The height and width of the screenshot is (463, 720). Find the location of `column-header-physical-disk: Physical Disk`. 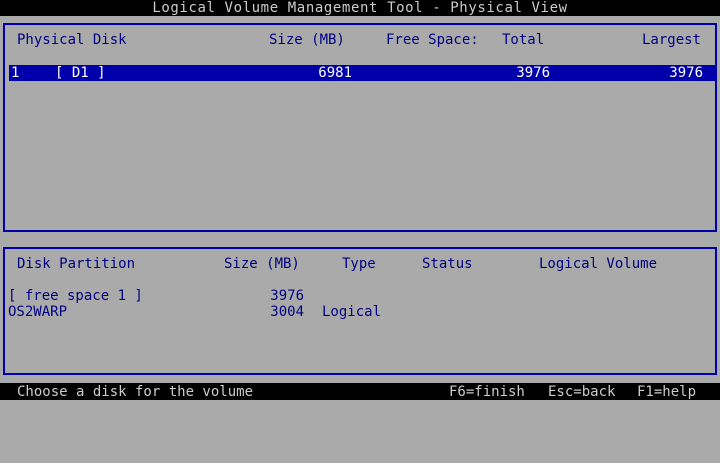

column-header-physical-disk: Physical Disk is located at coordinates (72, 40).